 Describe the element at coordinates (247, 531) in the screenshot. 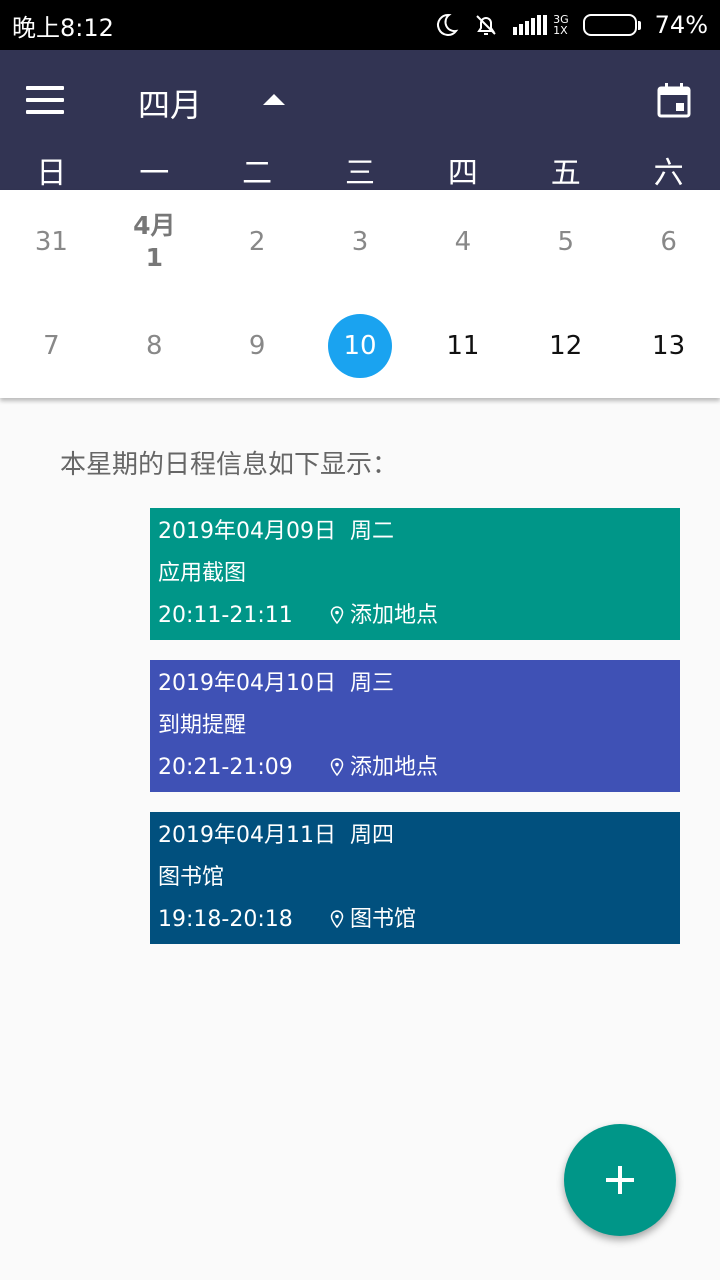

I see `event-date: 2019年04月09日` at that location.